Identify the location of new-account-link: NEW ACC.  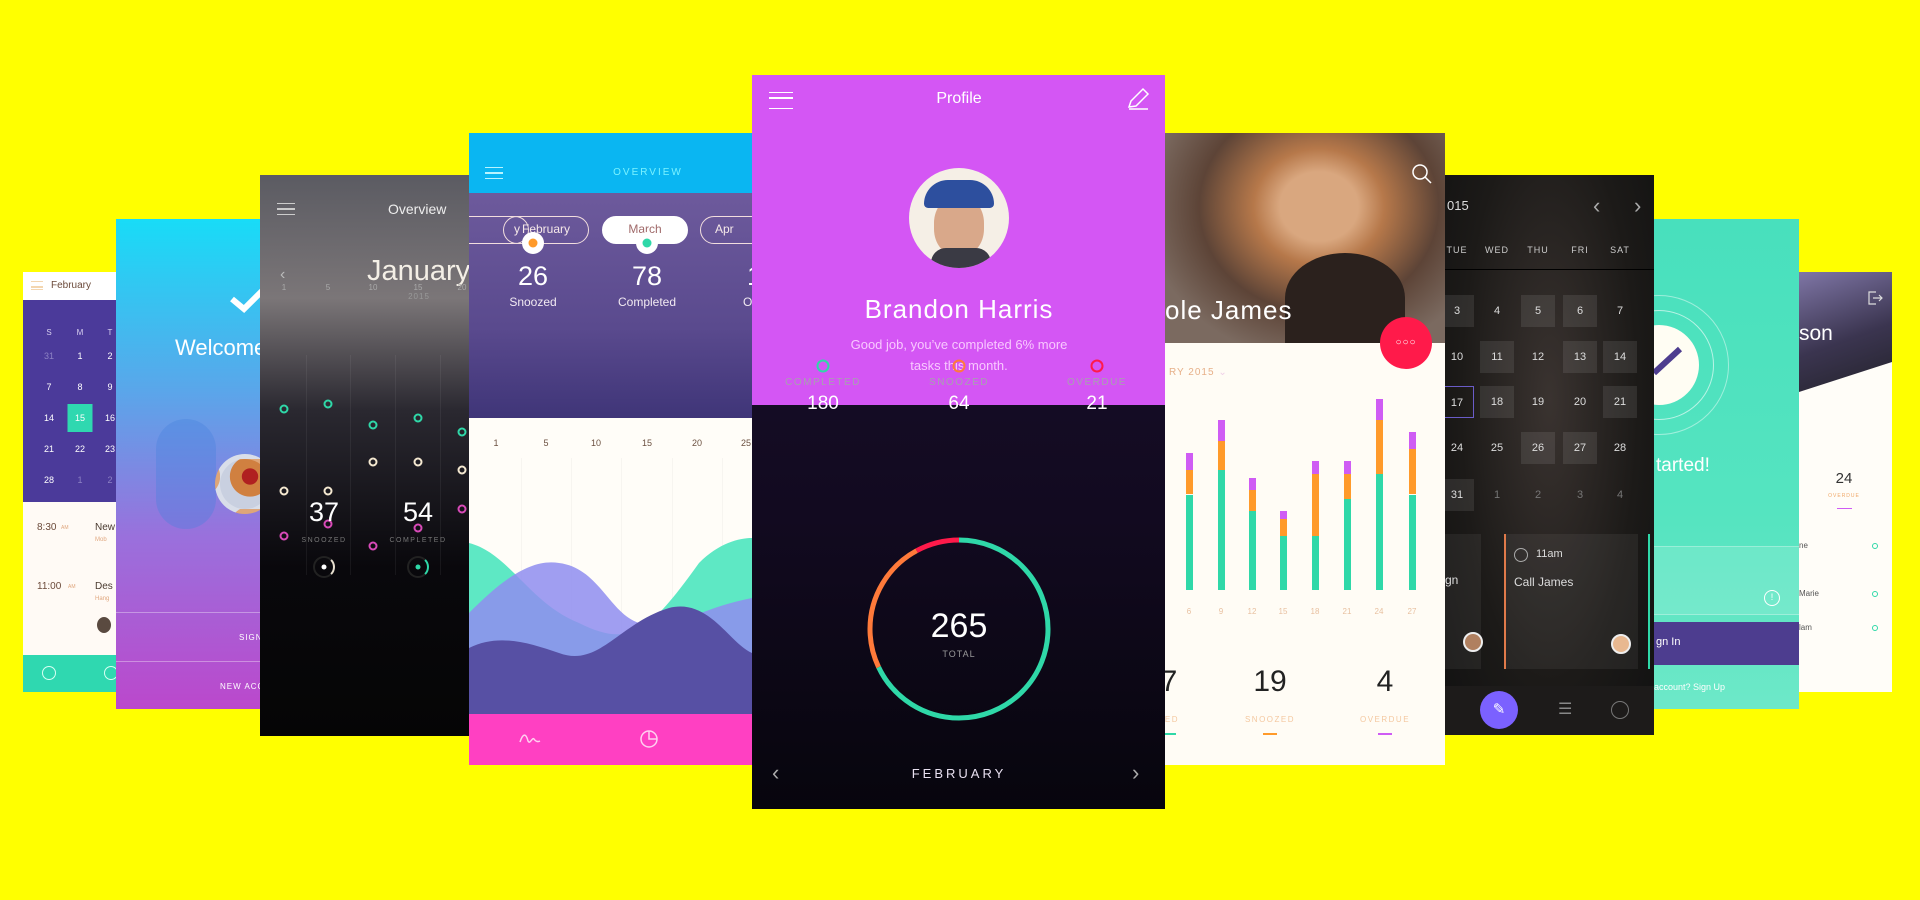
(240, 686).